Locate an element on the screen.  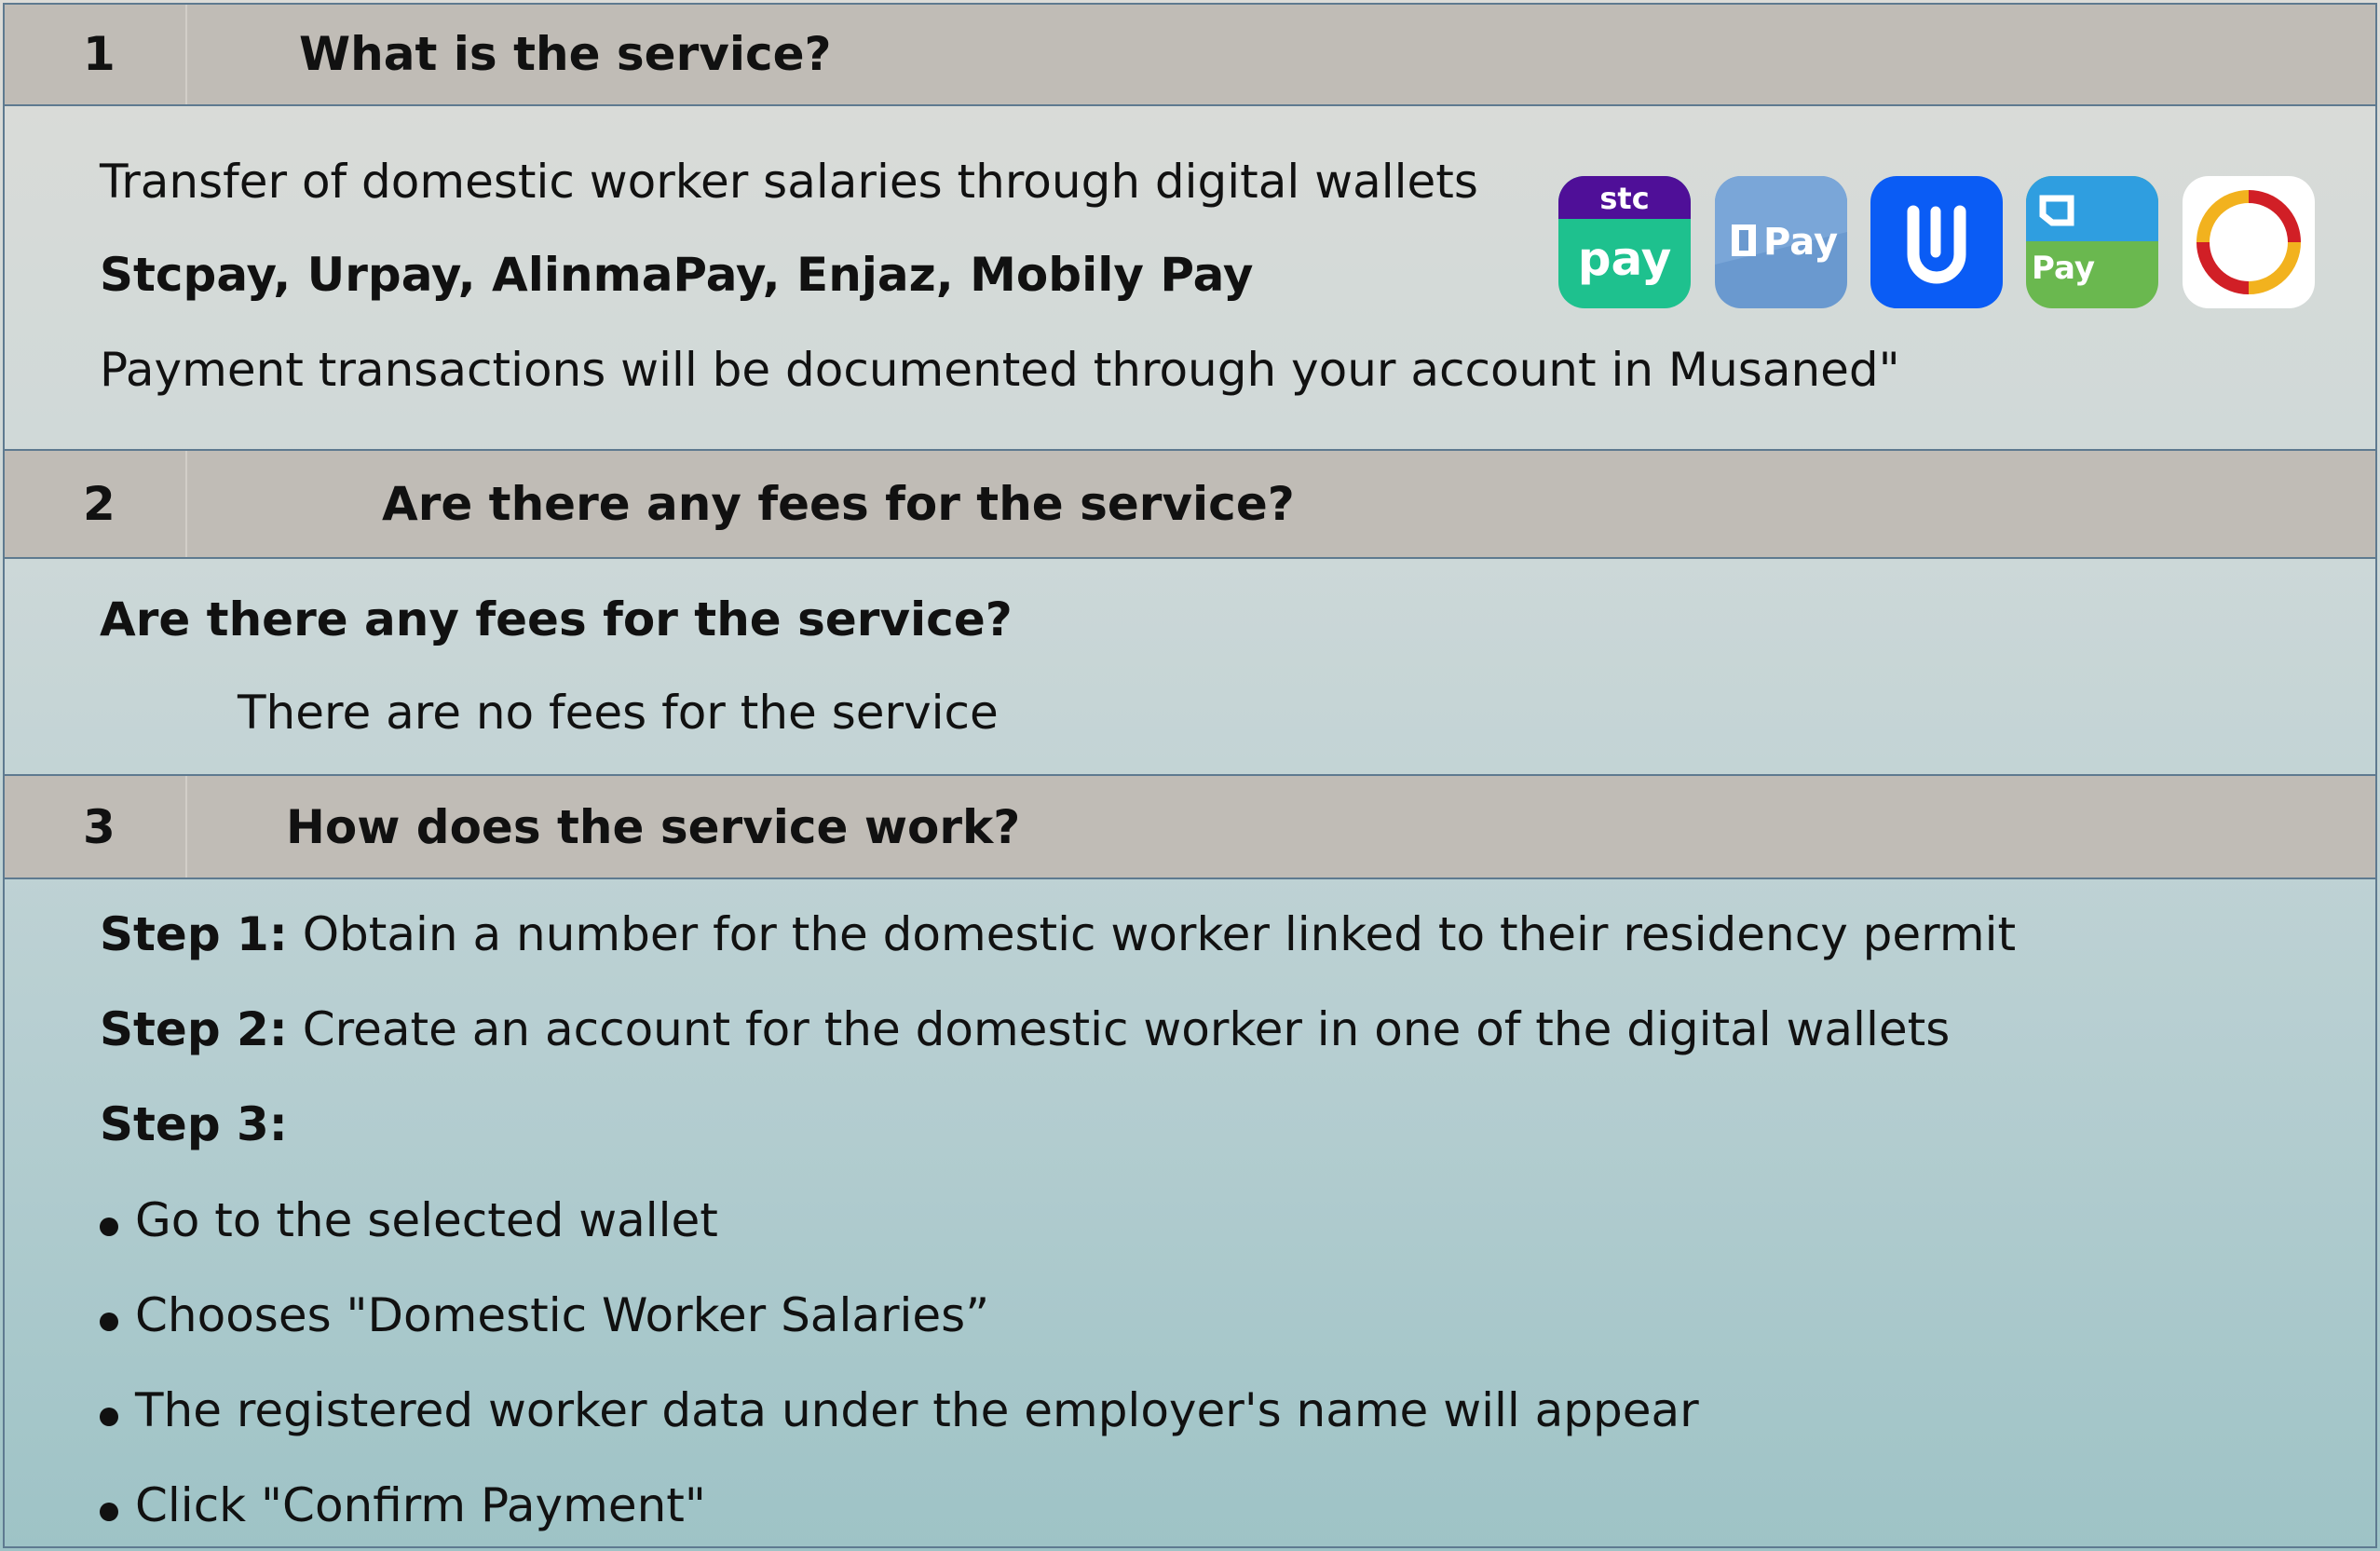
section-3-header: 3 How does the service work? is located at coordinates (1190, 827).